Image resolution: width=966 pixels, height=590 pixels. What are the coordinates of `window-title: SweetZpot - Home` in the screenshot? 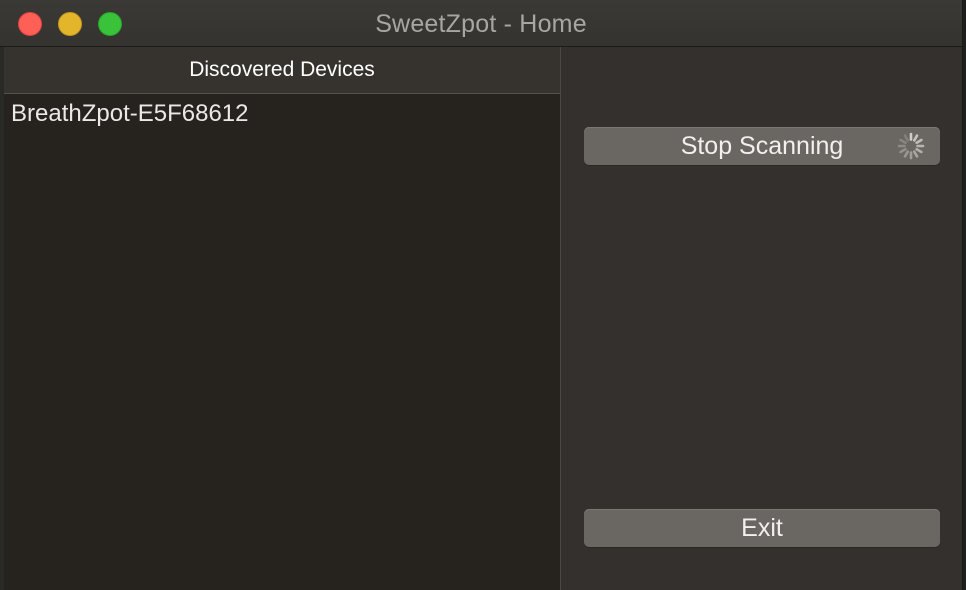 It's located at (481, 24).